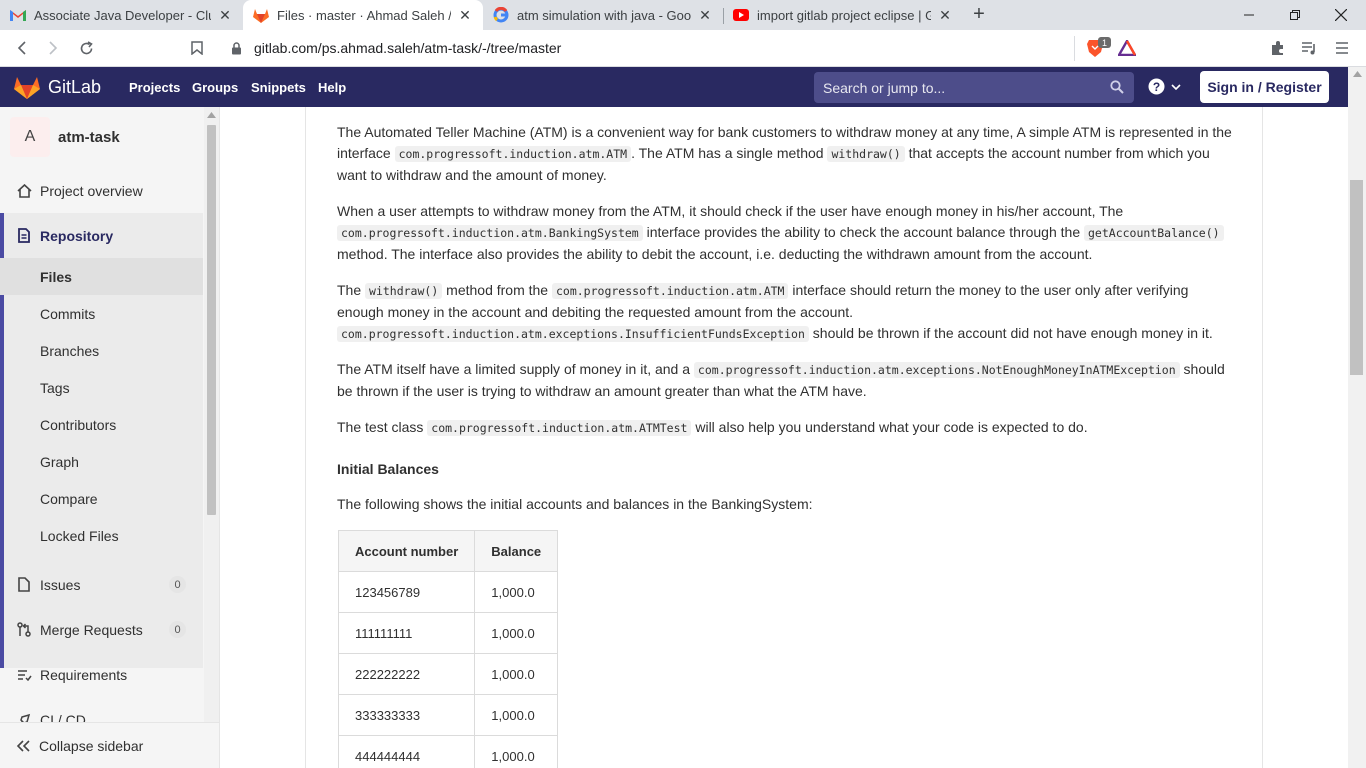  What do you see at coordinates (406, 751) in the screenshot?
I see `account-number-cell: 444444444` at bounding box center [406, 751].